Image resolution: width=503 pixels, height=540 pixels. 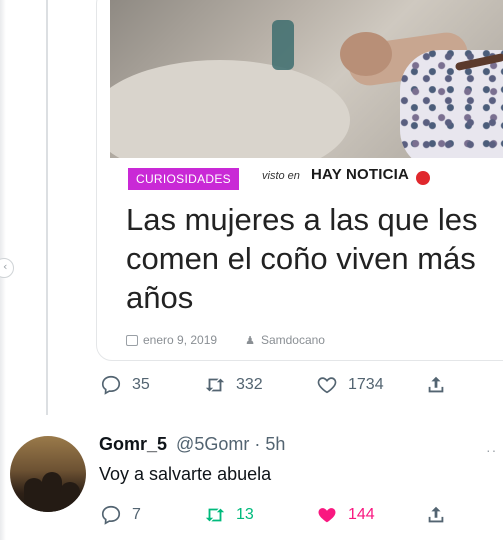 I want to click on article-date: enero 9, 2019, so click(x=180, y=340).